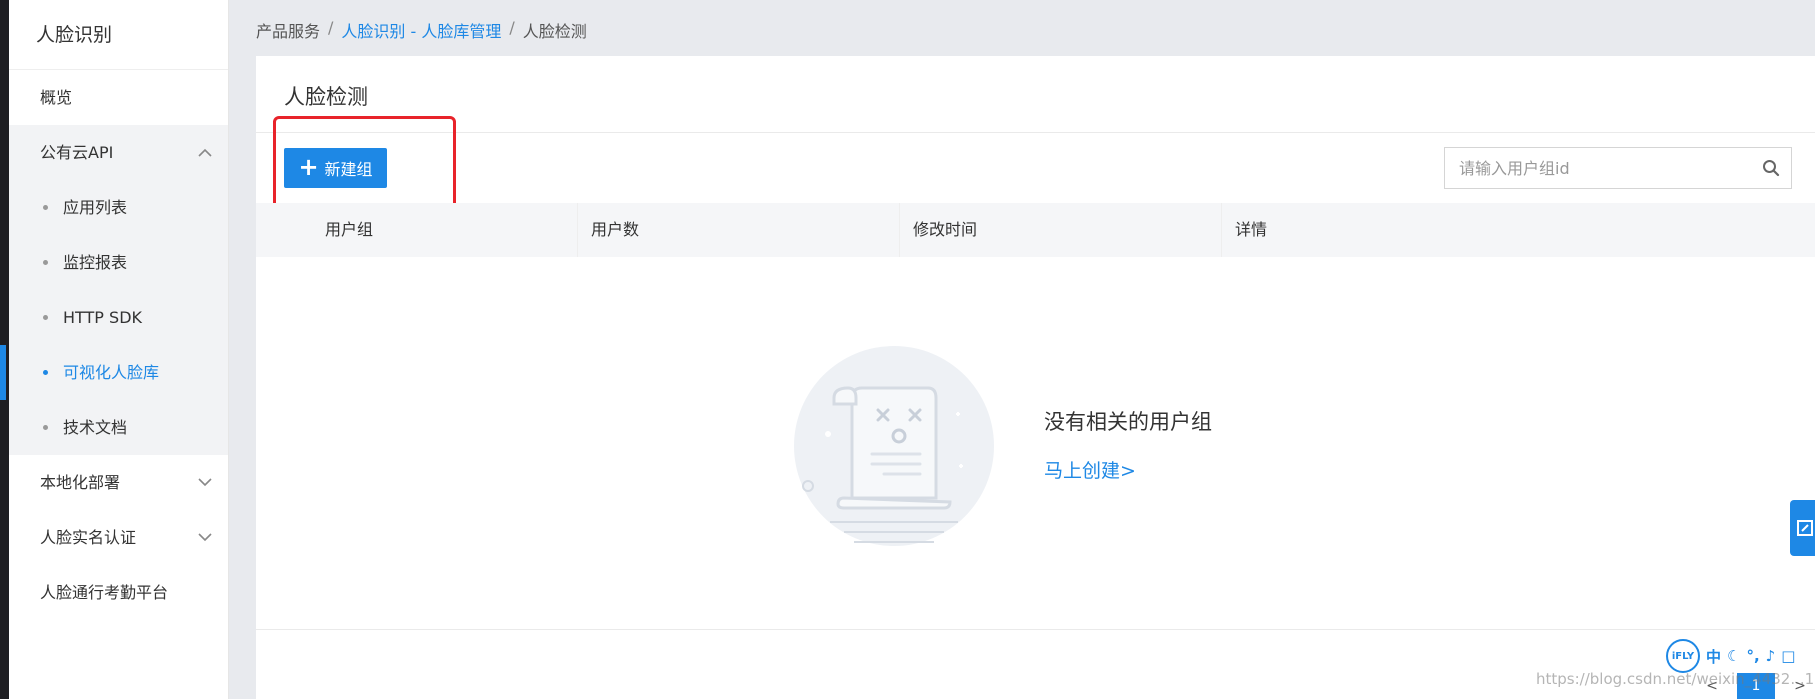 The width and height of the screenshot is (1815, 699). I want to click on column-header-modified-time: 修改时间, so click(1061, 230).